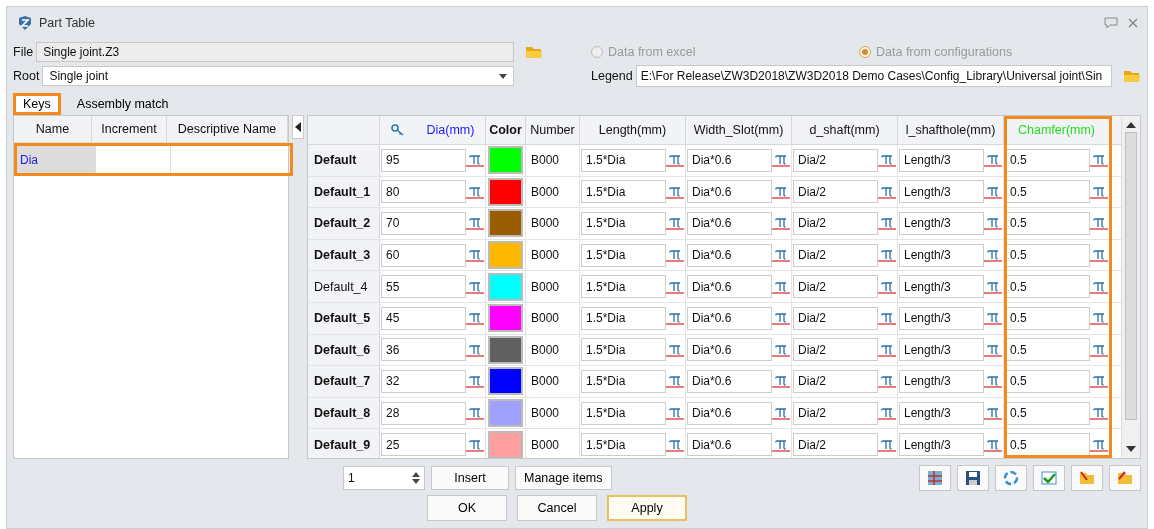  I want to click on tab: Assembly match, so click(122, 104).